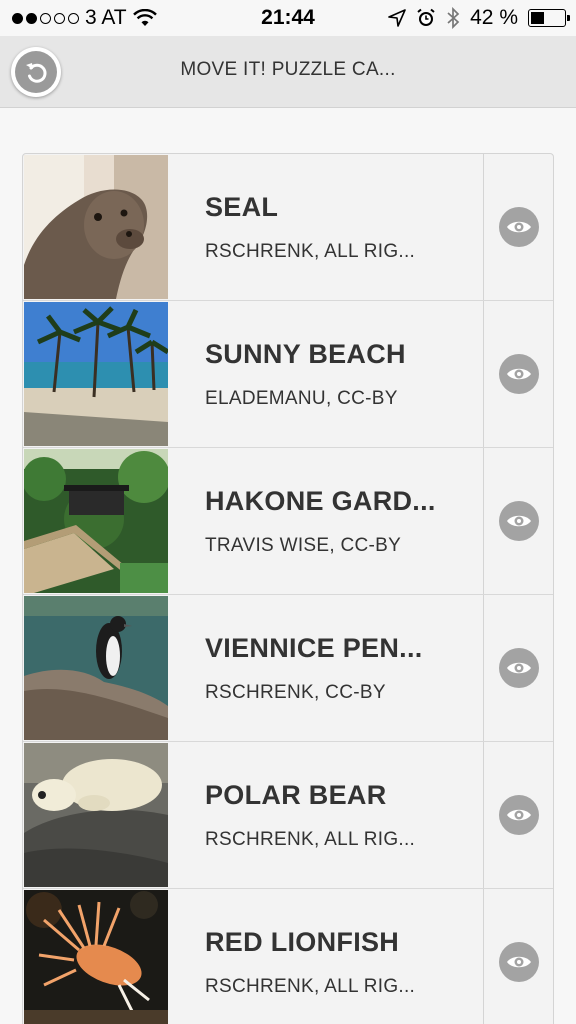 The width and height of the screenshot is (576, 1024). I want to click on carrier-name: 3 AT, so click(106, 17).